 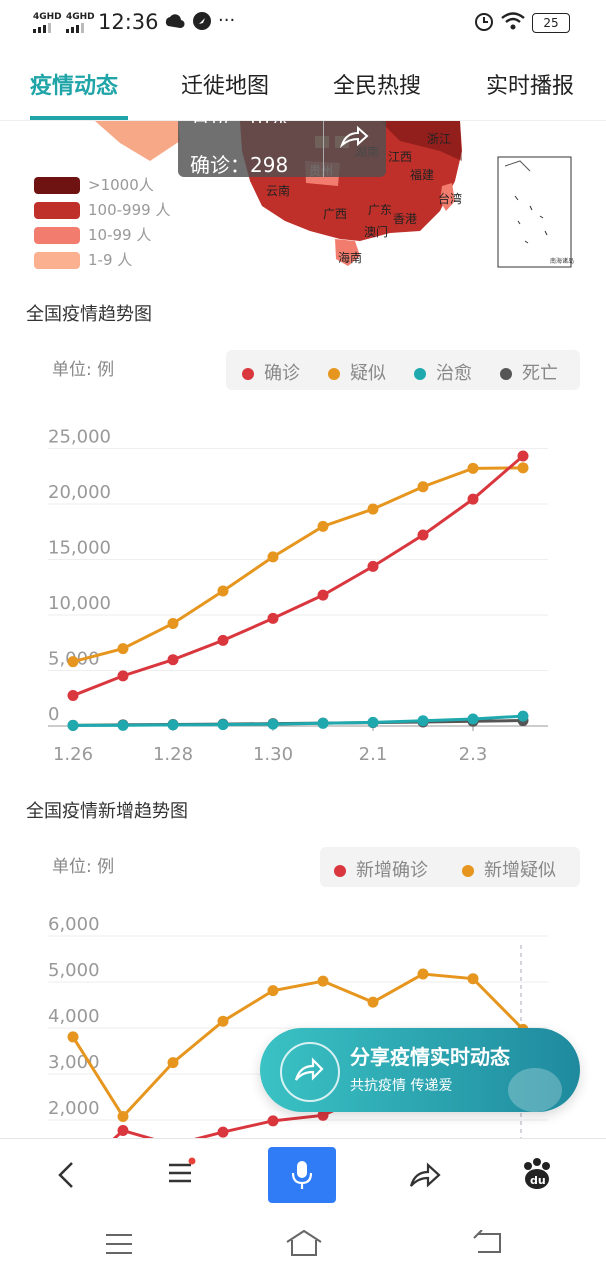 What do you see at coordinates (79, 548) in the screenshot?
I see `y-tick-label: 15,000` at bounding box center [79, 548].